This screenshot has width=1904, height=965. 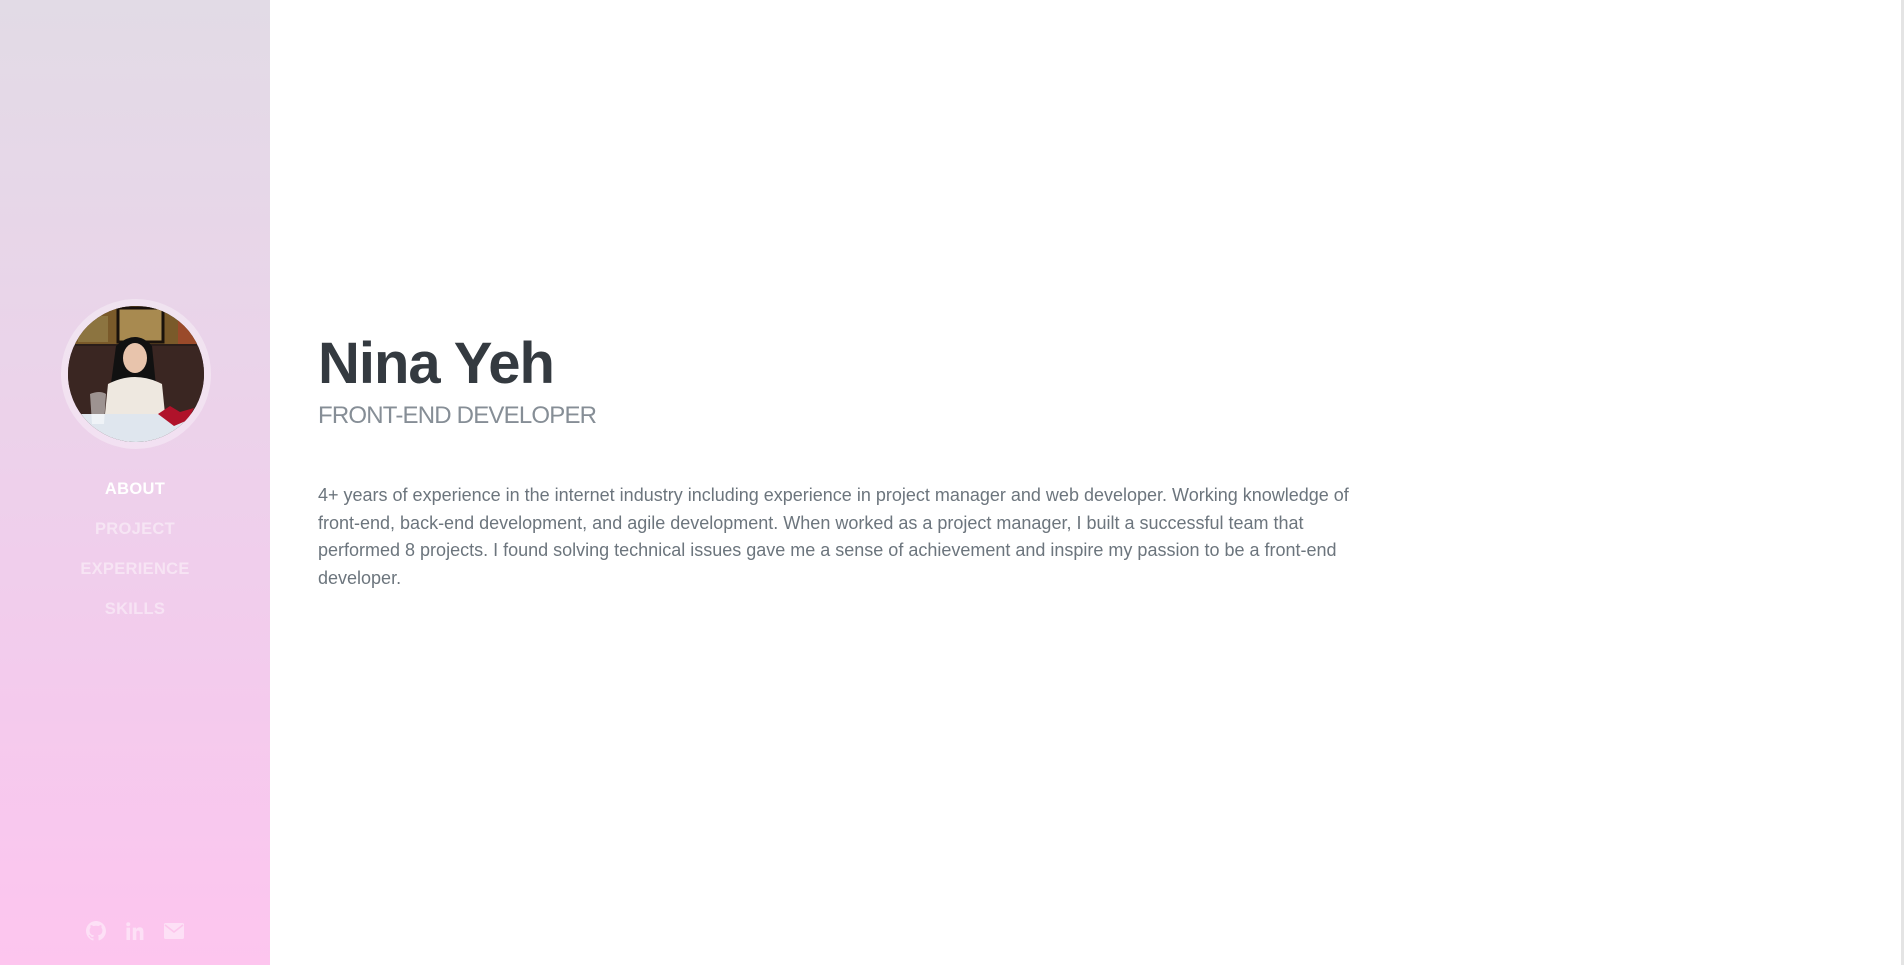 I want to click on linkedin-icon, so click(x=135, y=931).